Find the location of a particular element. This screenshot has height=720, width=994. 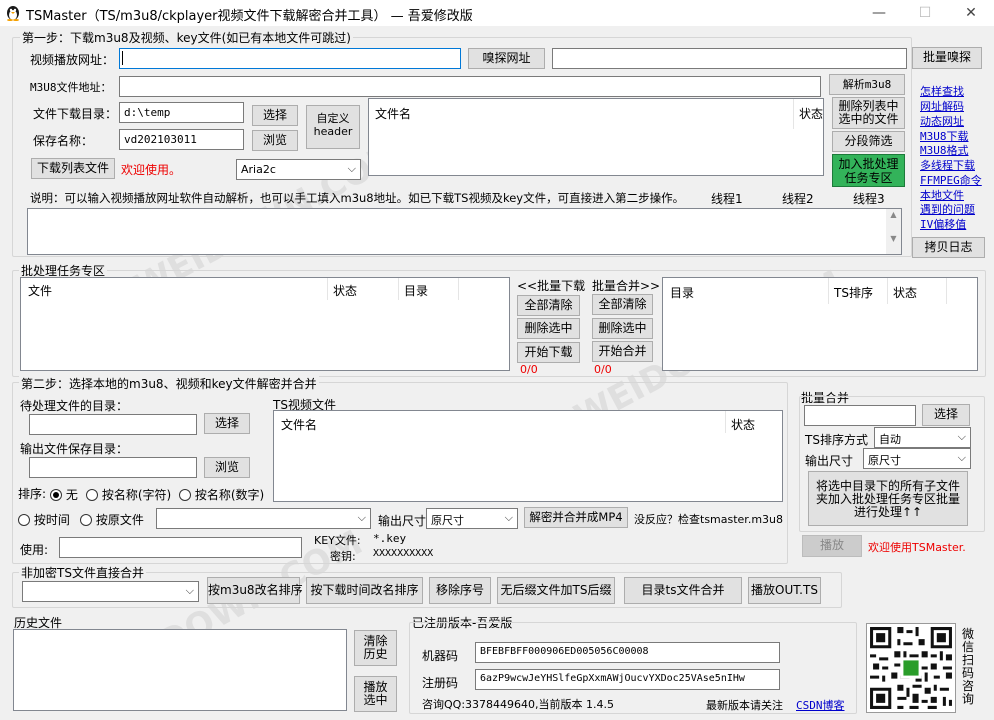

rename-by-m3u8-button: 按m3u8改名排序 is located at coordinates (255, 590).